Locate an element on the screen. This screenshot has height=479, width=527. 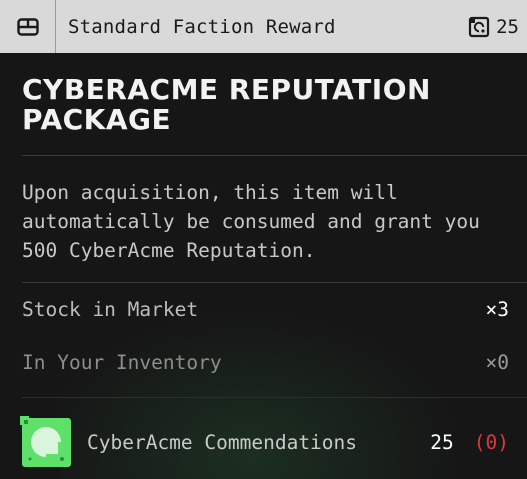
stock-value: ×3 is located at coordinates (497, 309).